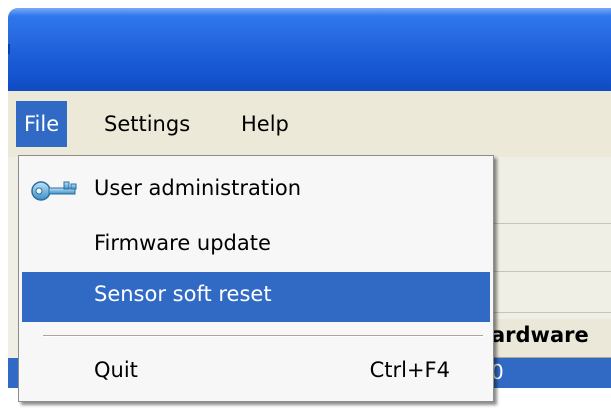 This screenshot has height=419, width=611. What do you see at coordinates (183, 294) in the screenshot?
I see `menu-item-label: Sensor soft reset` at bounding box center [183, 294].